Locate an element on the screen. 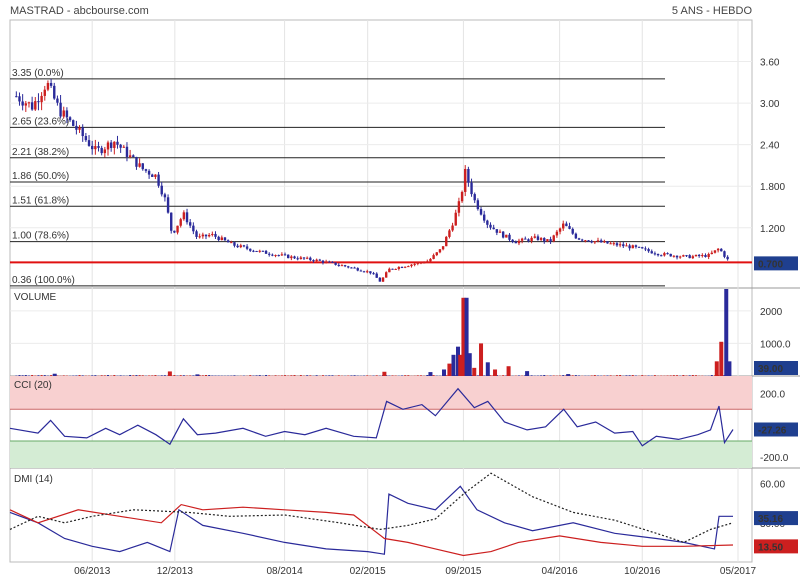 Image resolution: width=800 pixels, height=580 pixels. cci-overbought-zone is located at coordinates (381, 393).